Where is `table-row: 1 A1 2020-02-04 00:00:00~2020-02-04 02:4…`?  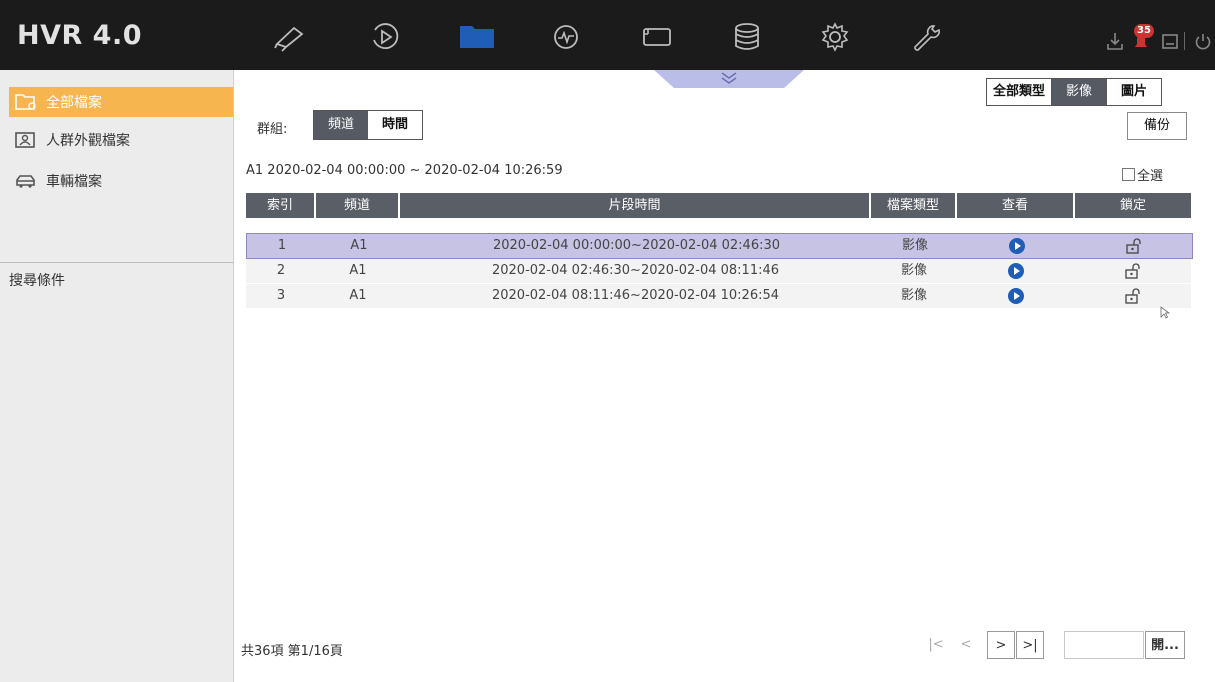
table-row: 1 A1 2020-02-04 00:00:00~2020-02-04 02:4… is located at coordinates (719, 246).